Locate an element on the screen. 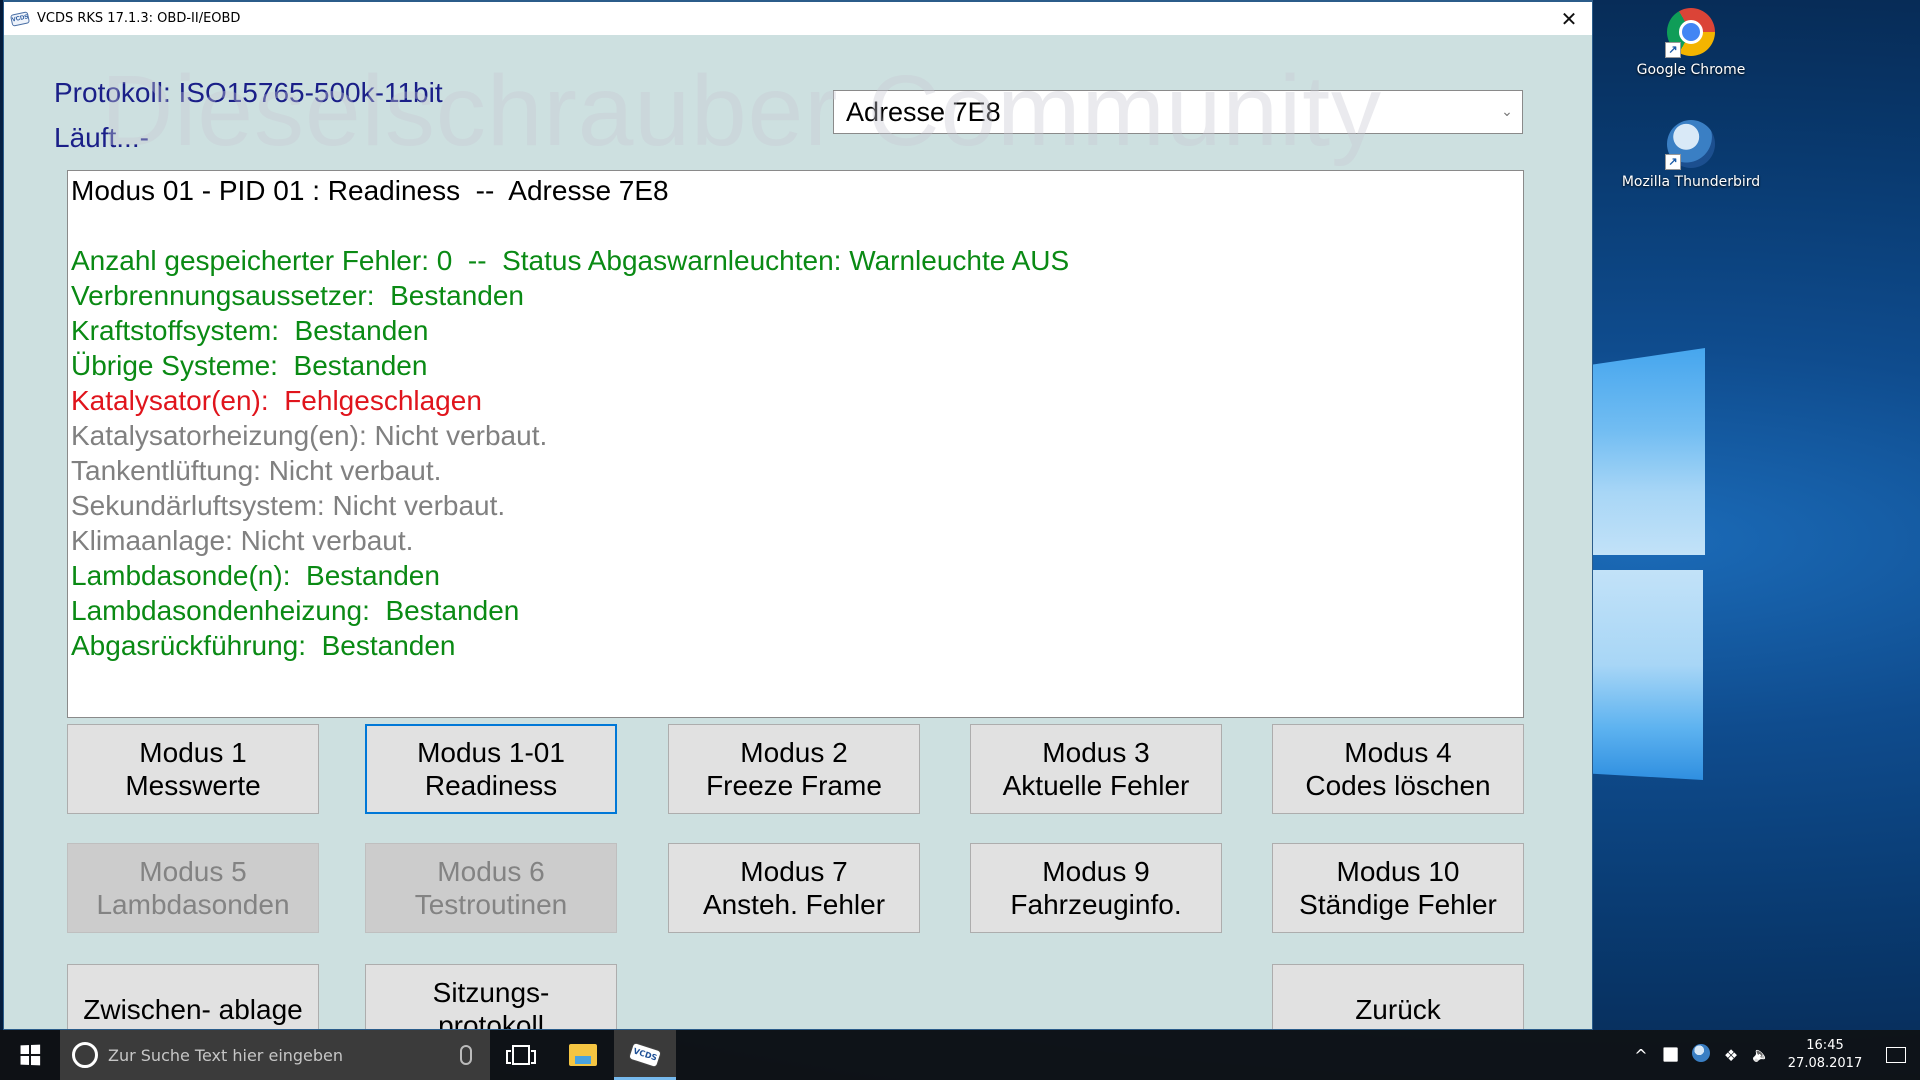  result-line: Übrige Systeme: Bestanden is located at coordinates (249, 365).